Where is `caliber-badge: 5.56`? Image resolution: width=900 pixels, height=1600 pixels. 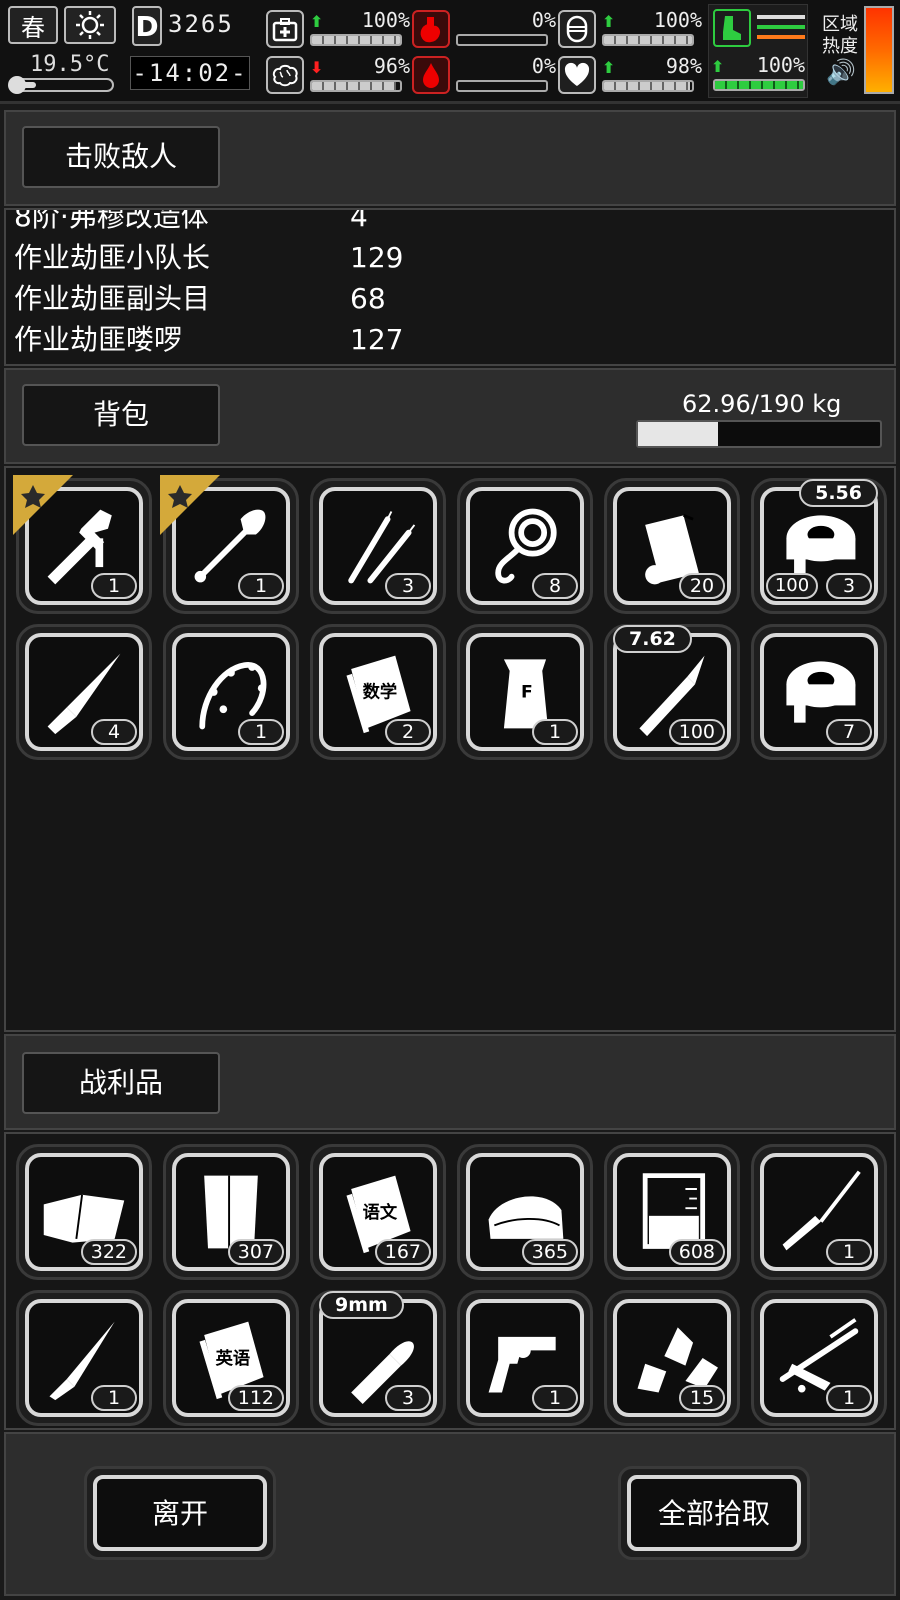
caliber-badge: 5.56 is located at coordinates (838, 493).